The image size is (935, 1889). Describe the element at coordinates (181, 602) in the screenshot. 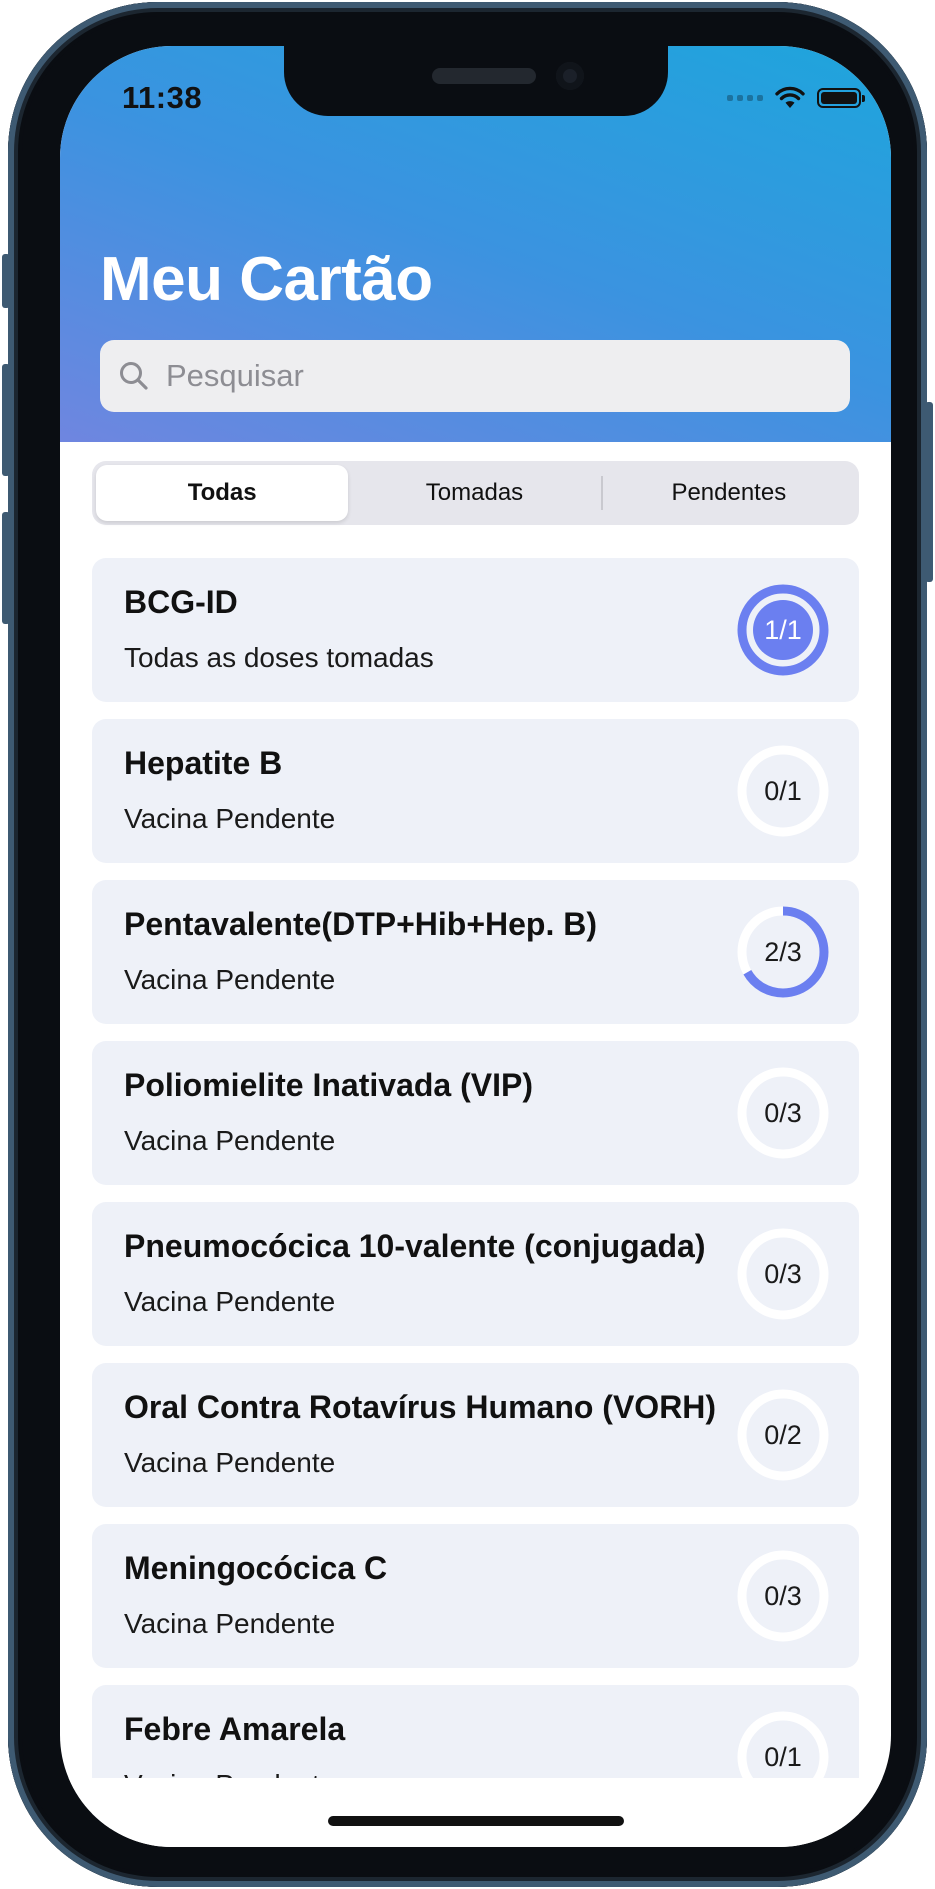

I see `vaccine-name: BCG-ID` at that location.